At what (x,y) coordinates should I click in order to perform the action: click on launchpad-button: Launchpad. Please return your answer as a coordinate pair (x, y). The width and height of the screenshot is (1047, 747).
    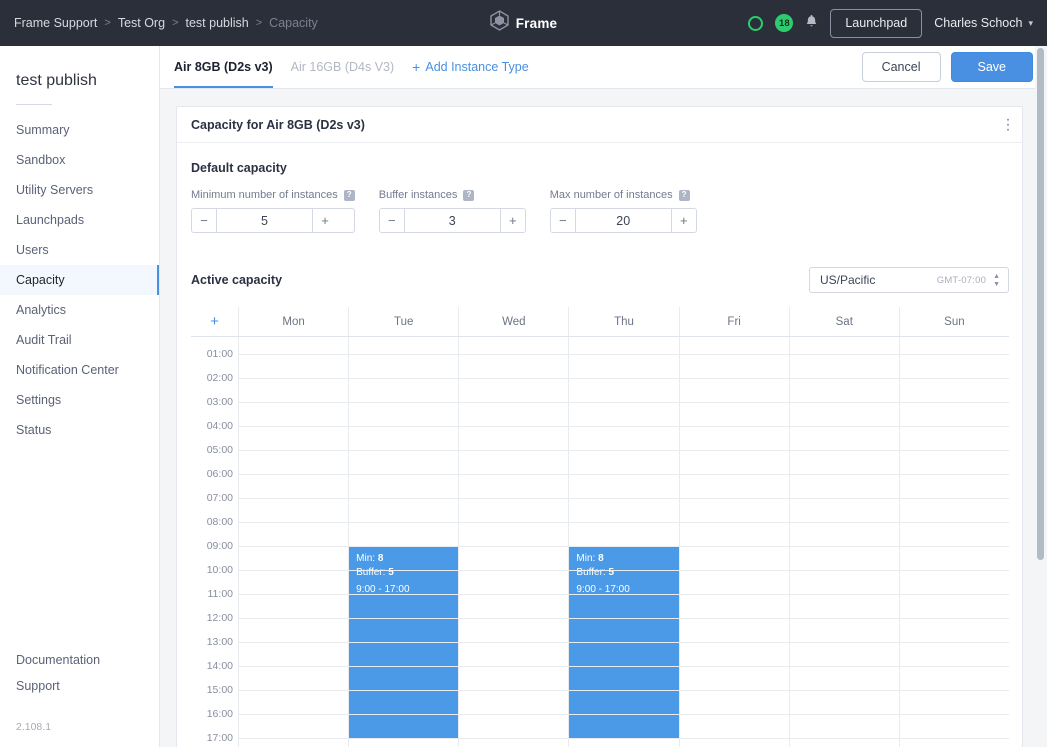
    Looking at the image, I should click on (876, 23).